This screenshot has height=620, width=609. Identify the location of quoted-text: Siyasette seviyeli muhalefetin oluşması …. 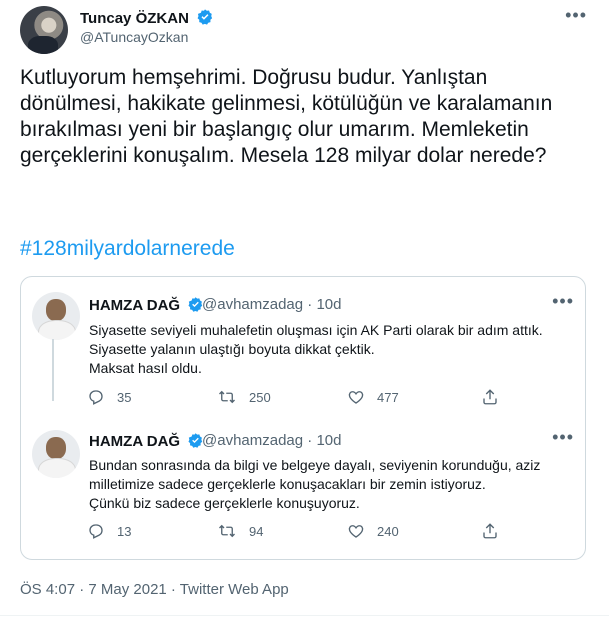
(324, 349).